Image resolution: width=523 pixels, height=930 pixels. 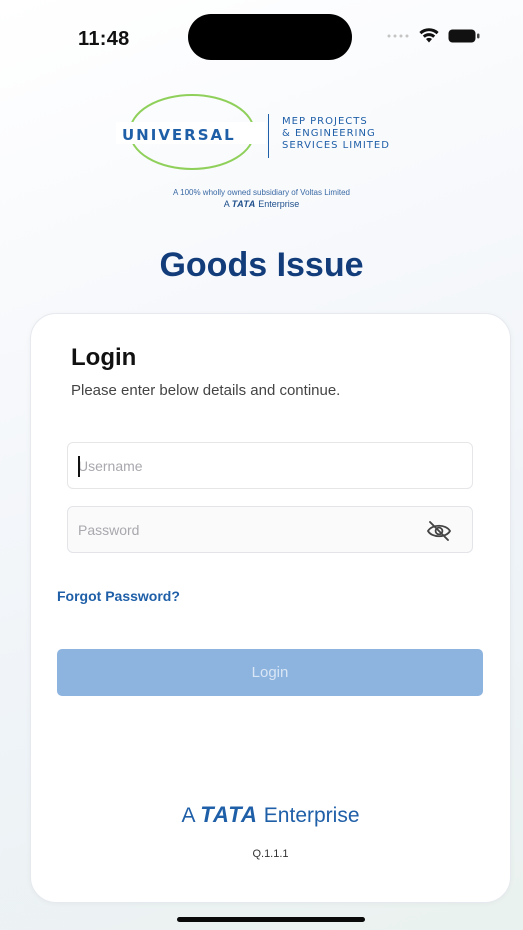 I want to click on tata-footer-prefix: A, so click(x=188, y=815).